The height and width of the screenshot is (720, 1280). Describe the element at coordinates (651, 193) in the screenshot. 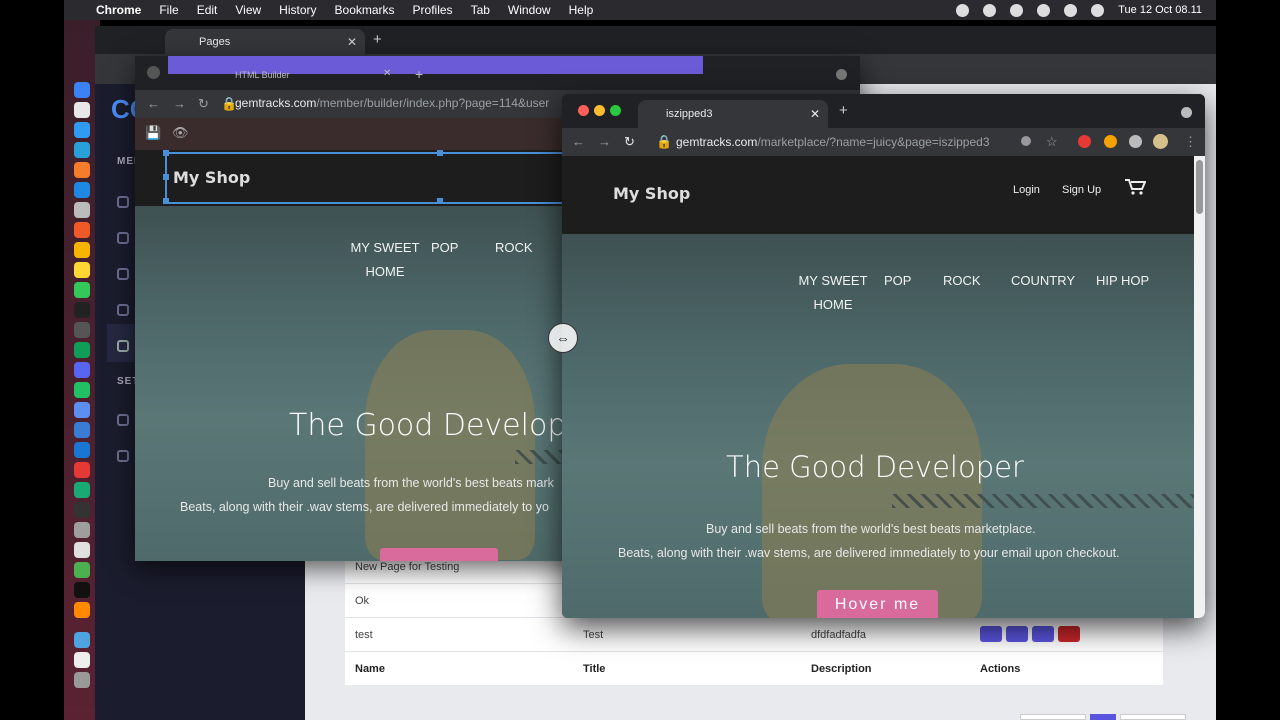

I see `shop-brand: My Shop` at that location.